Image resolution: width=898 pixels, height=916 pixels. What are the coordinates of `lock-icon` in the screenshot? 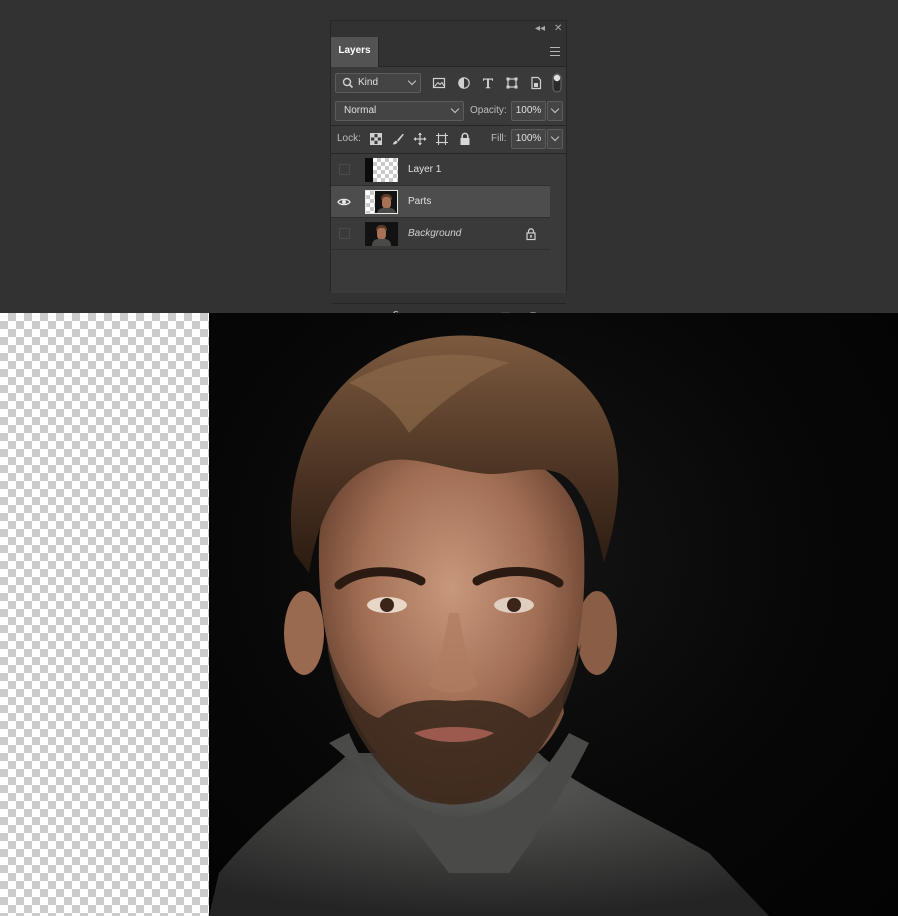 It's located at (531, 234).